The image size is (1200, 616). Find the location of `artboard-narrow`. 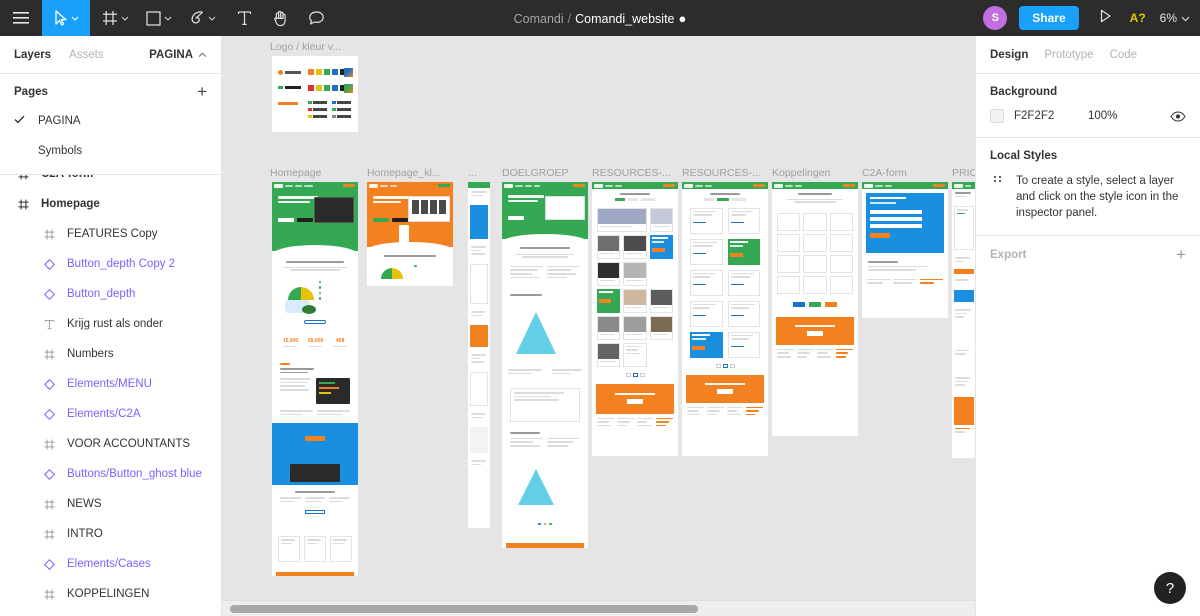

artboard-narrow is located at coordinates (479, 355).